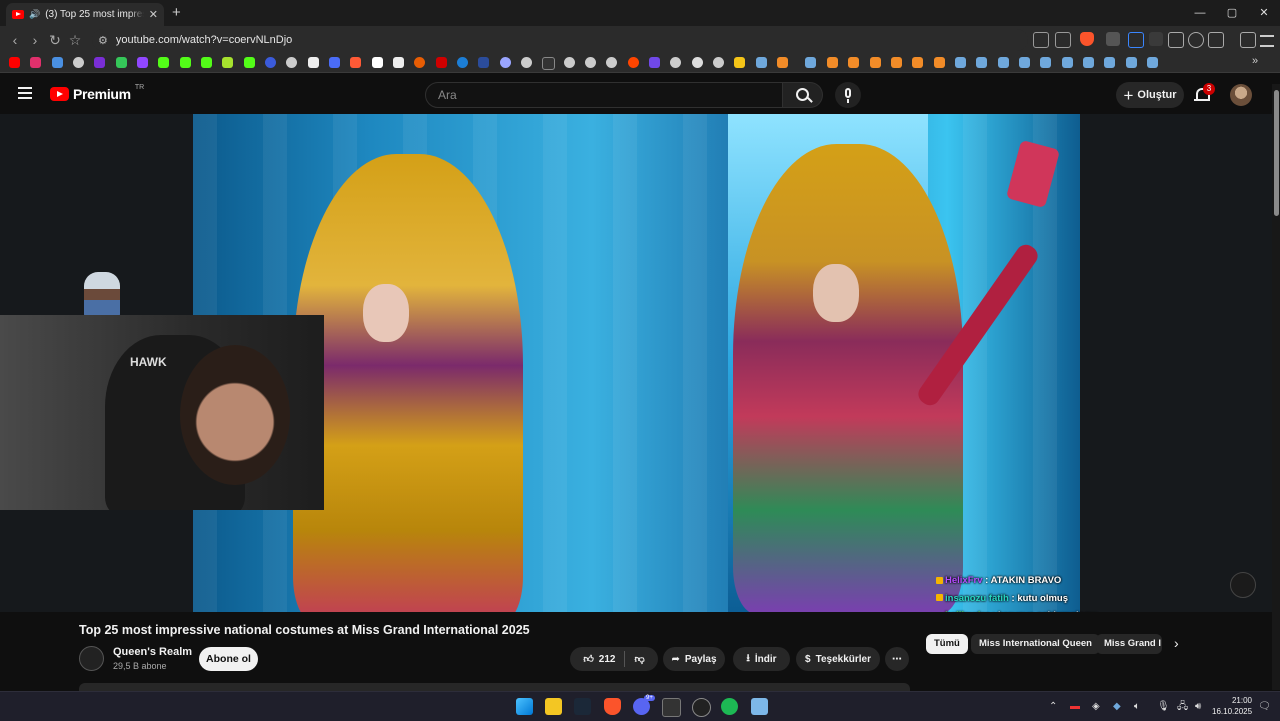 Image resolution: width=1280 pixels, height=721 pixels. What do you see at coordinates (15, 40) in the screenshot?
I see `back-icon: ‹` at bounding box center [15, 40].